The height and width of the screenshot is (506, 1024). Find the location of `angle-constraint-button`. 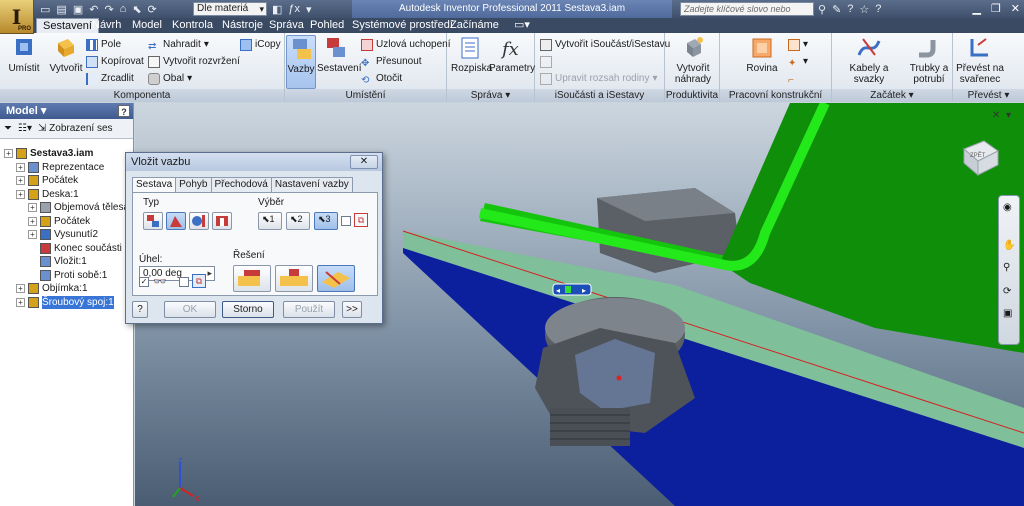

angle-constraint-button is located at coordinates (176, 221).